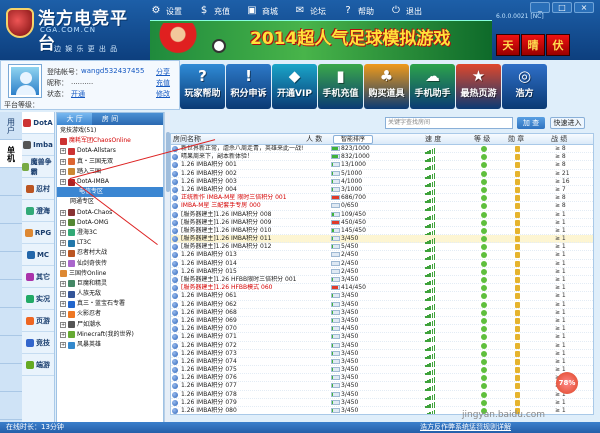 This screenshot has width=600, height=433. I want to click on tree-node: + 忍者村大战, so click(110, 253).